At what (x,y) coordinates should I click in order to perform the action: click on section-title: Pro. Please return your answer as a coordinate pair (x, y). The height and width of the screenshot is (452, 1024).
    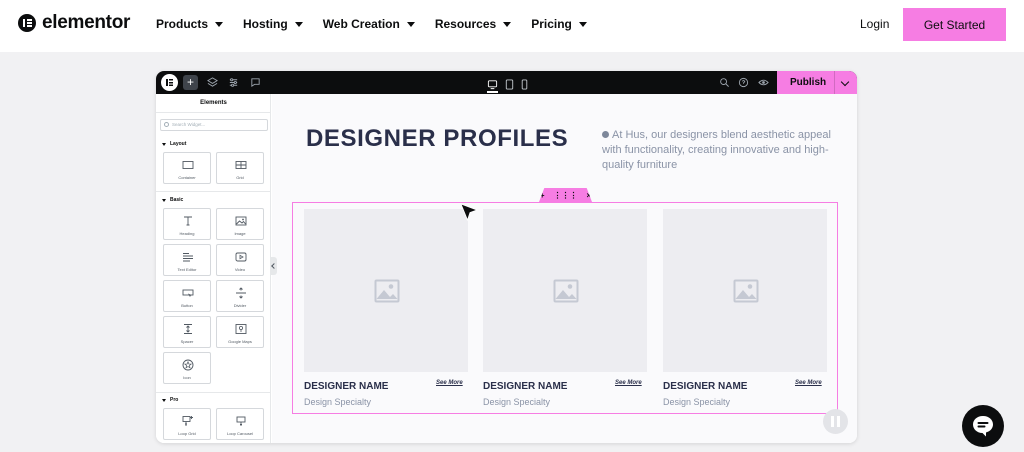
    Looking at the image, I should click on (174, 400).